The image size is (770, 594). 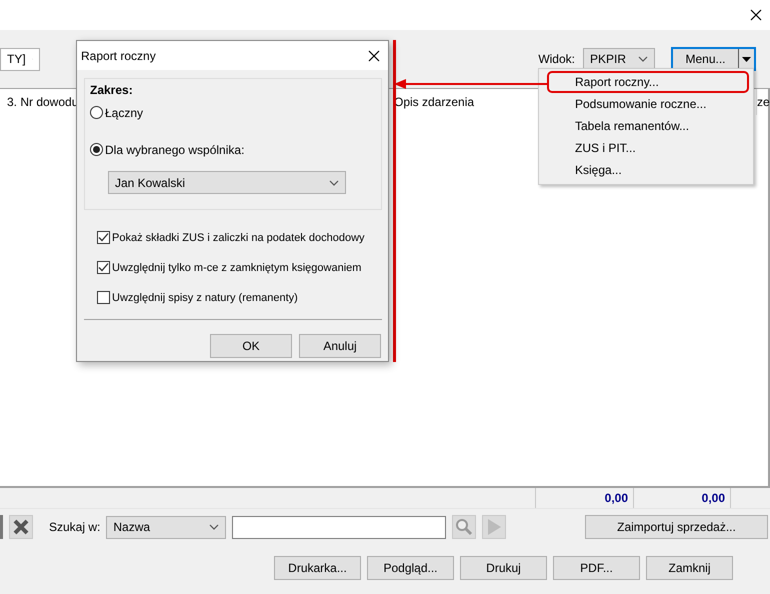 I want to click on checkbox-option: Uwzględnij tylko m-ce z zamkniętym księgowaniem, so click(x=239, y=267).